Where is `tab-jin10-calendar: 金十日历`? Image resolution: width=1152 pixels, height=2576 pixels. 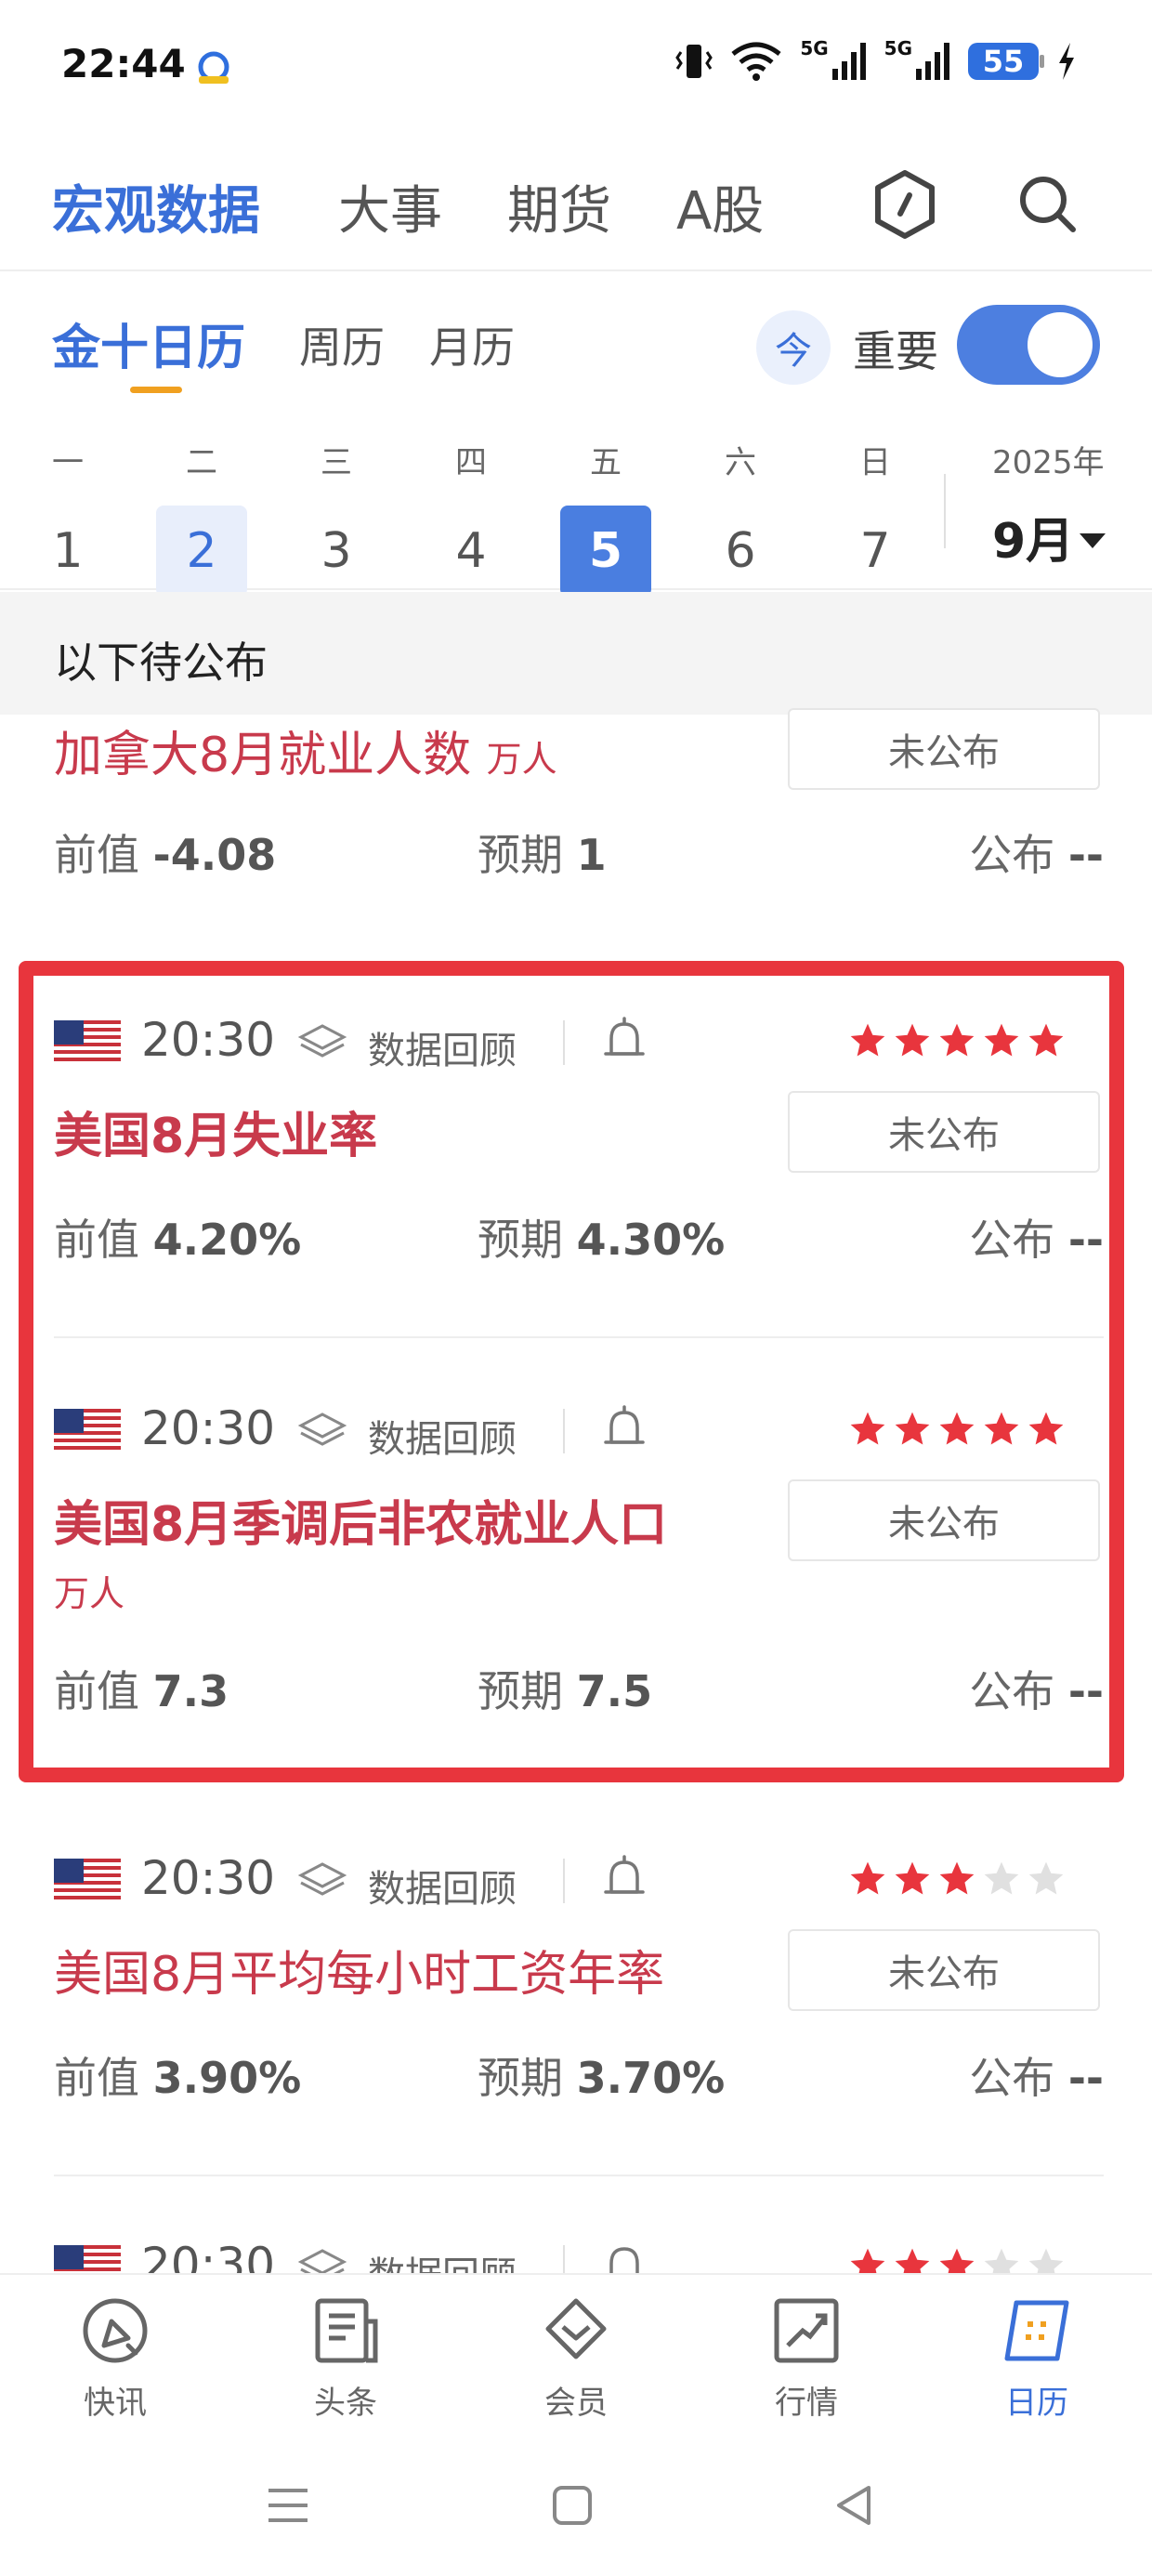
tab-jin10-calendar: 金十日历 is located at coordinates (148, 343).